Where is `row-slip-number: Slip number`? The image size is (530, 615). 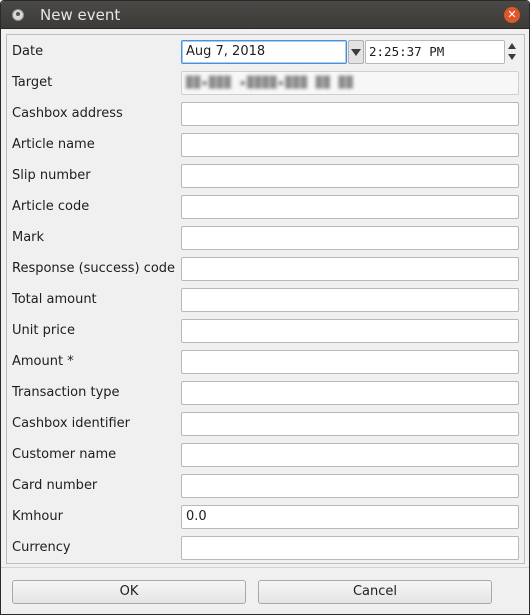 row-slip-number: Slip number is located at coordinates (265, 176).